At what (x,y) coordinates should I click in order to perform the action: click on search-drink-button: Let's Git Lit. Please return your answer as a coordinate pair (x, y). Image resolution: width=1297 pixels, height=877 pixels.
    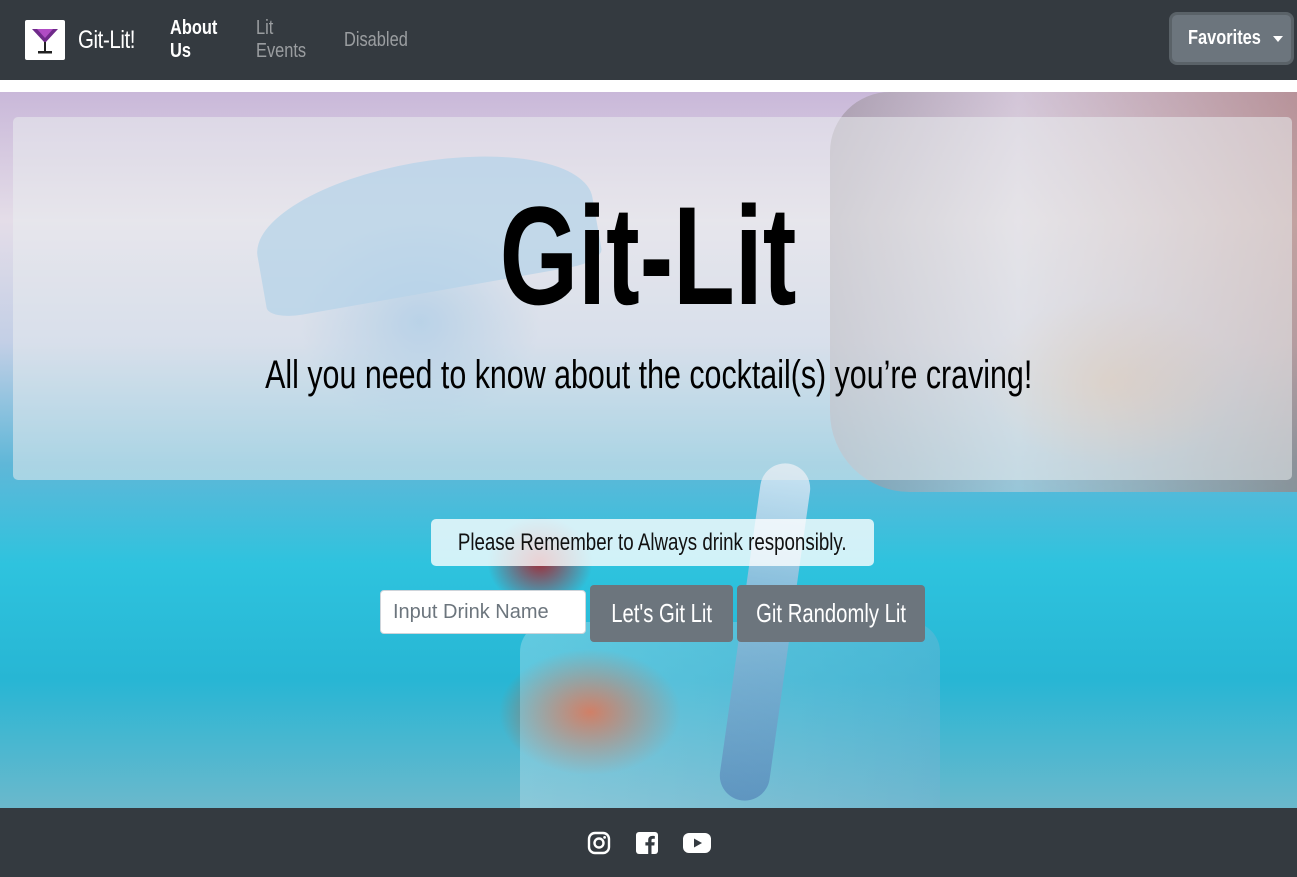
    Looking at the image, I should click on (661, 613).